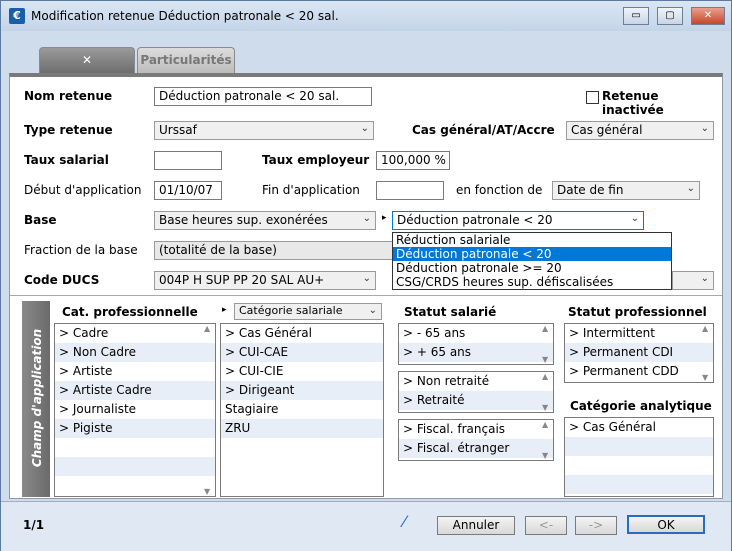  Describe the element at coordinates (135, 371) in the screenshot. I see `list-item: > Artiste` at that location.